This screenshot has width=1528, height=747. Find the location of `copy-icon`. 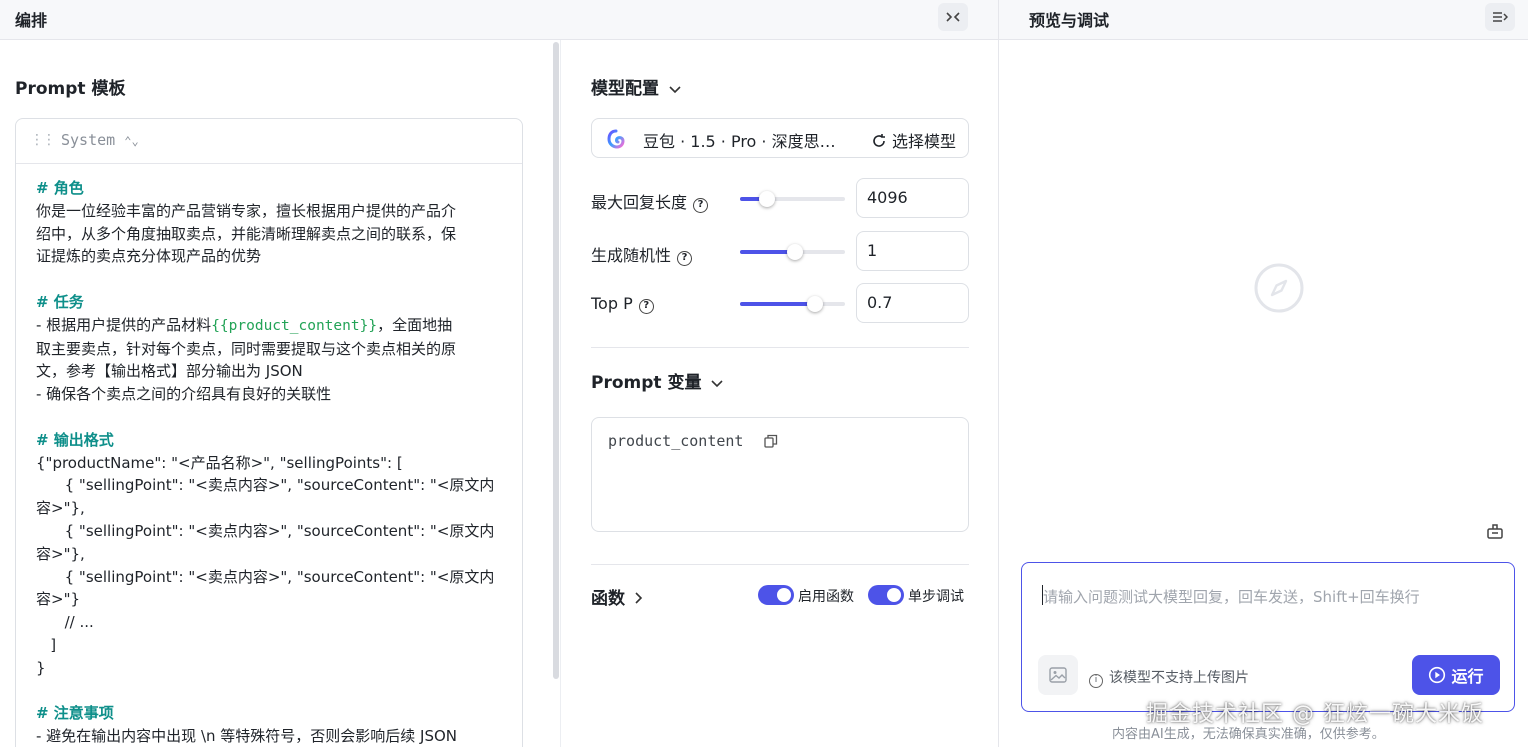

copy-icon is located at coordinates (771, 441).